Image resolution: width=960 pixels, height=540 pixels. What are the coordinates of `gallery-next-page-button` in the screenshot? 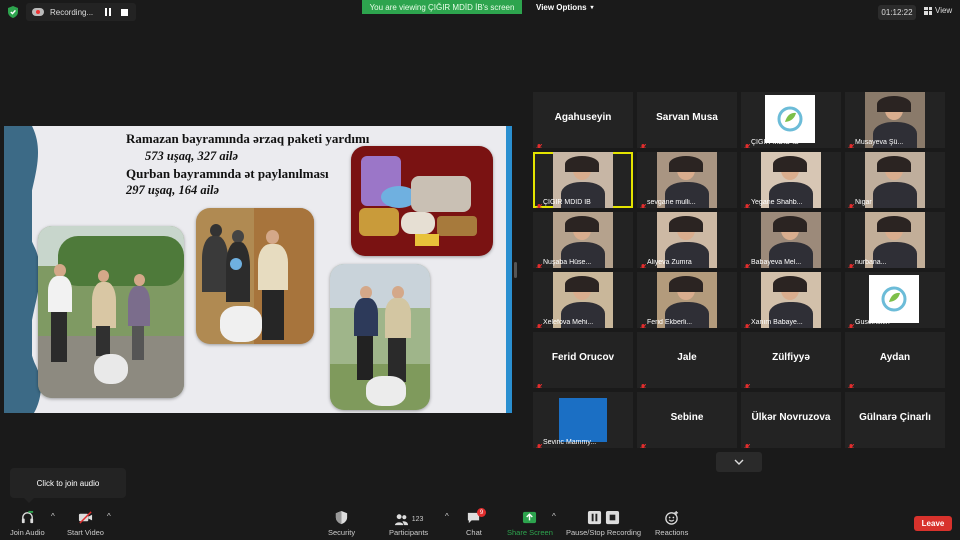 It's located at (739, 462).